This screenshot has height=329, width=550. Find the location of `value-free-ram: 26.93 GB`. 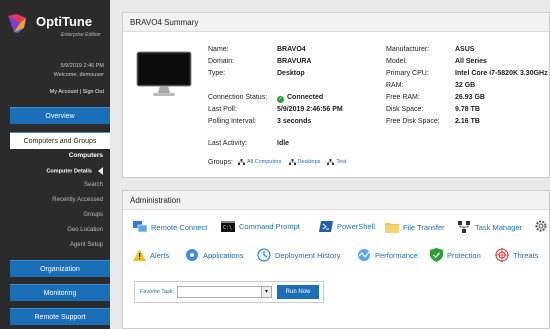

value-free-ram: 26.93 GB is located at coordinates (470, 97).